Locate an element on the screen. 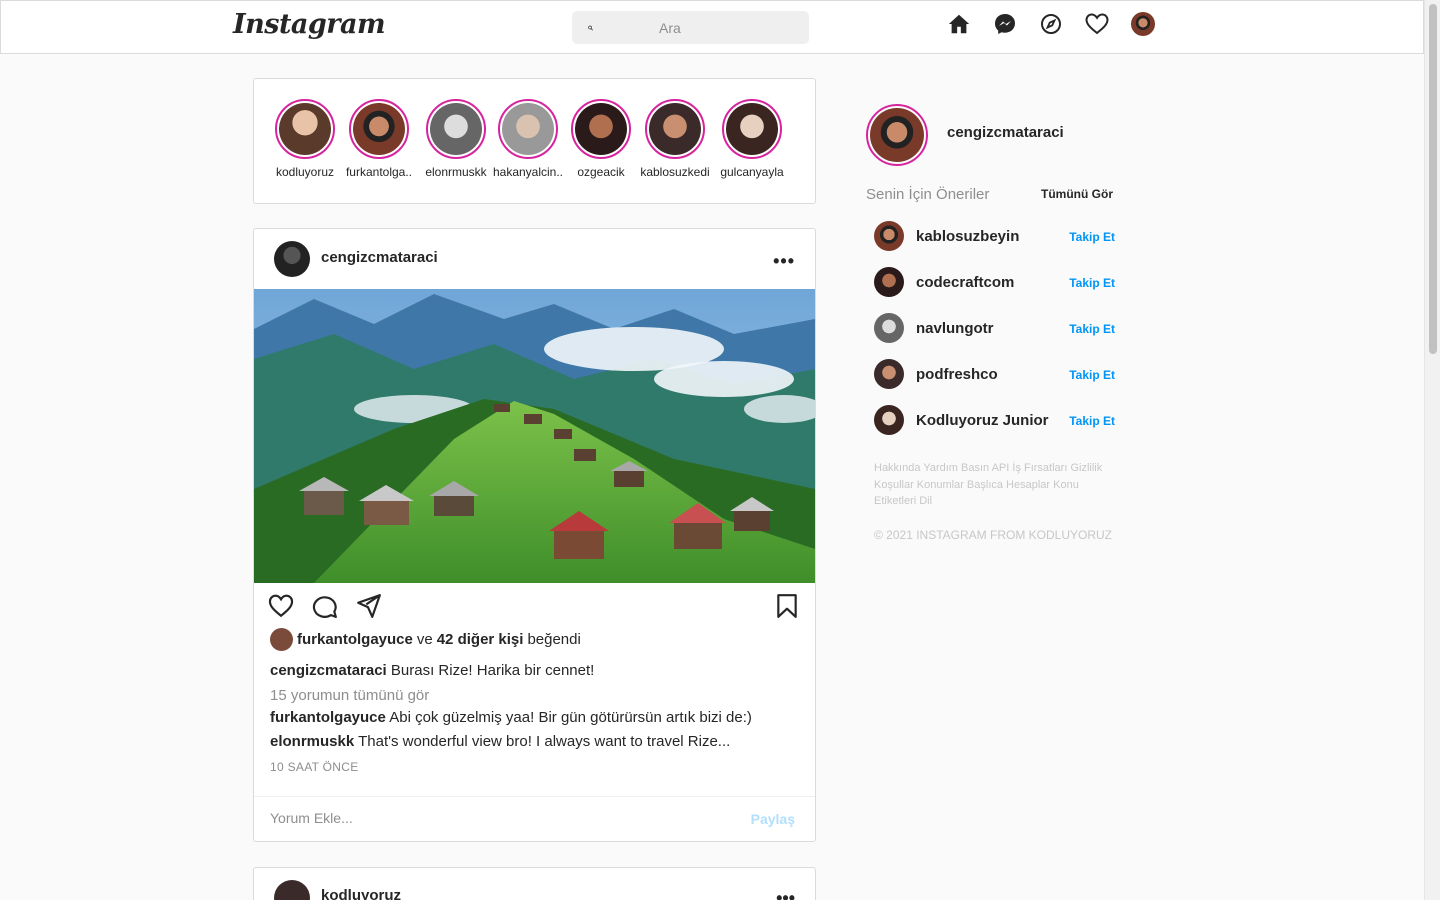 This screenshot has width=1440, height=900. post-author-username: cengizcmataraci is located at coordinates (379, 257).